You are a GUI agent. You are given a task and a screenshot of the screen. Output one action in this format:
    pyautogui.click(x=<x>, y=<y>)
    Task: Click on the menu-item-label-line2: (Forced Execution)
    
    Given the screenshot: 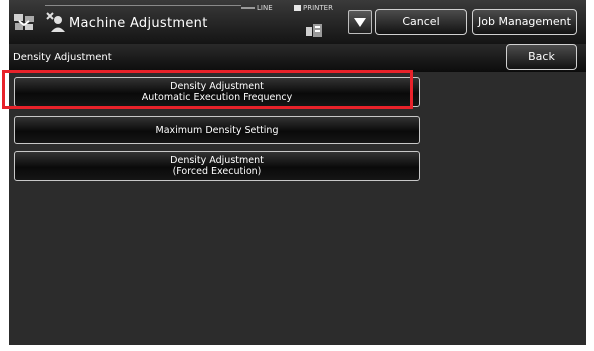 What is the action you would take?
    pyautogui.click(x=217, y=171)
    